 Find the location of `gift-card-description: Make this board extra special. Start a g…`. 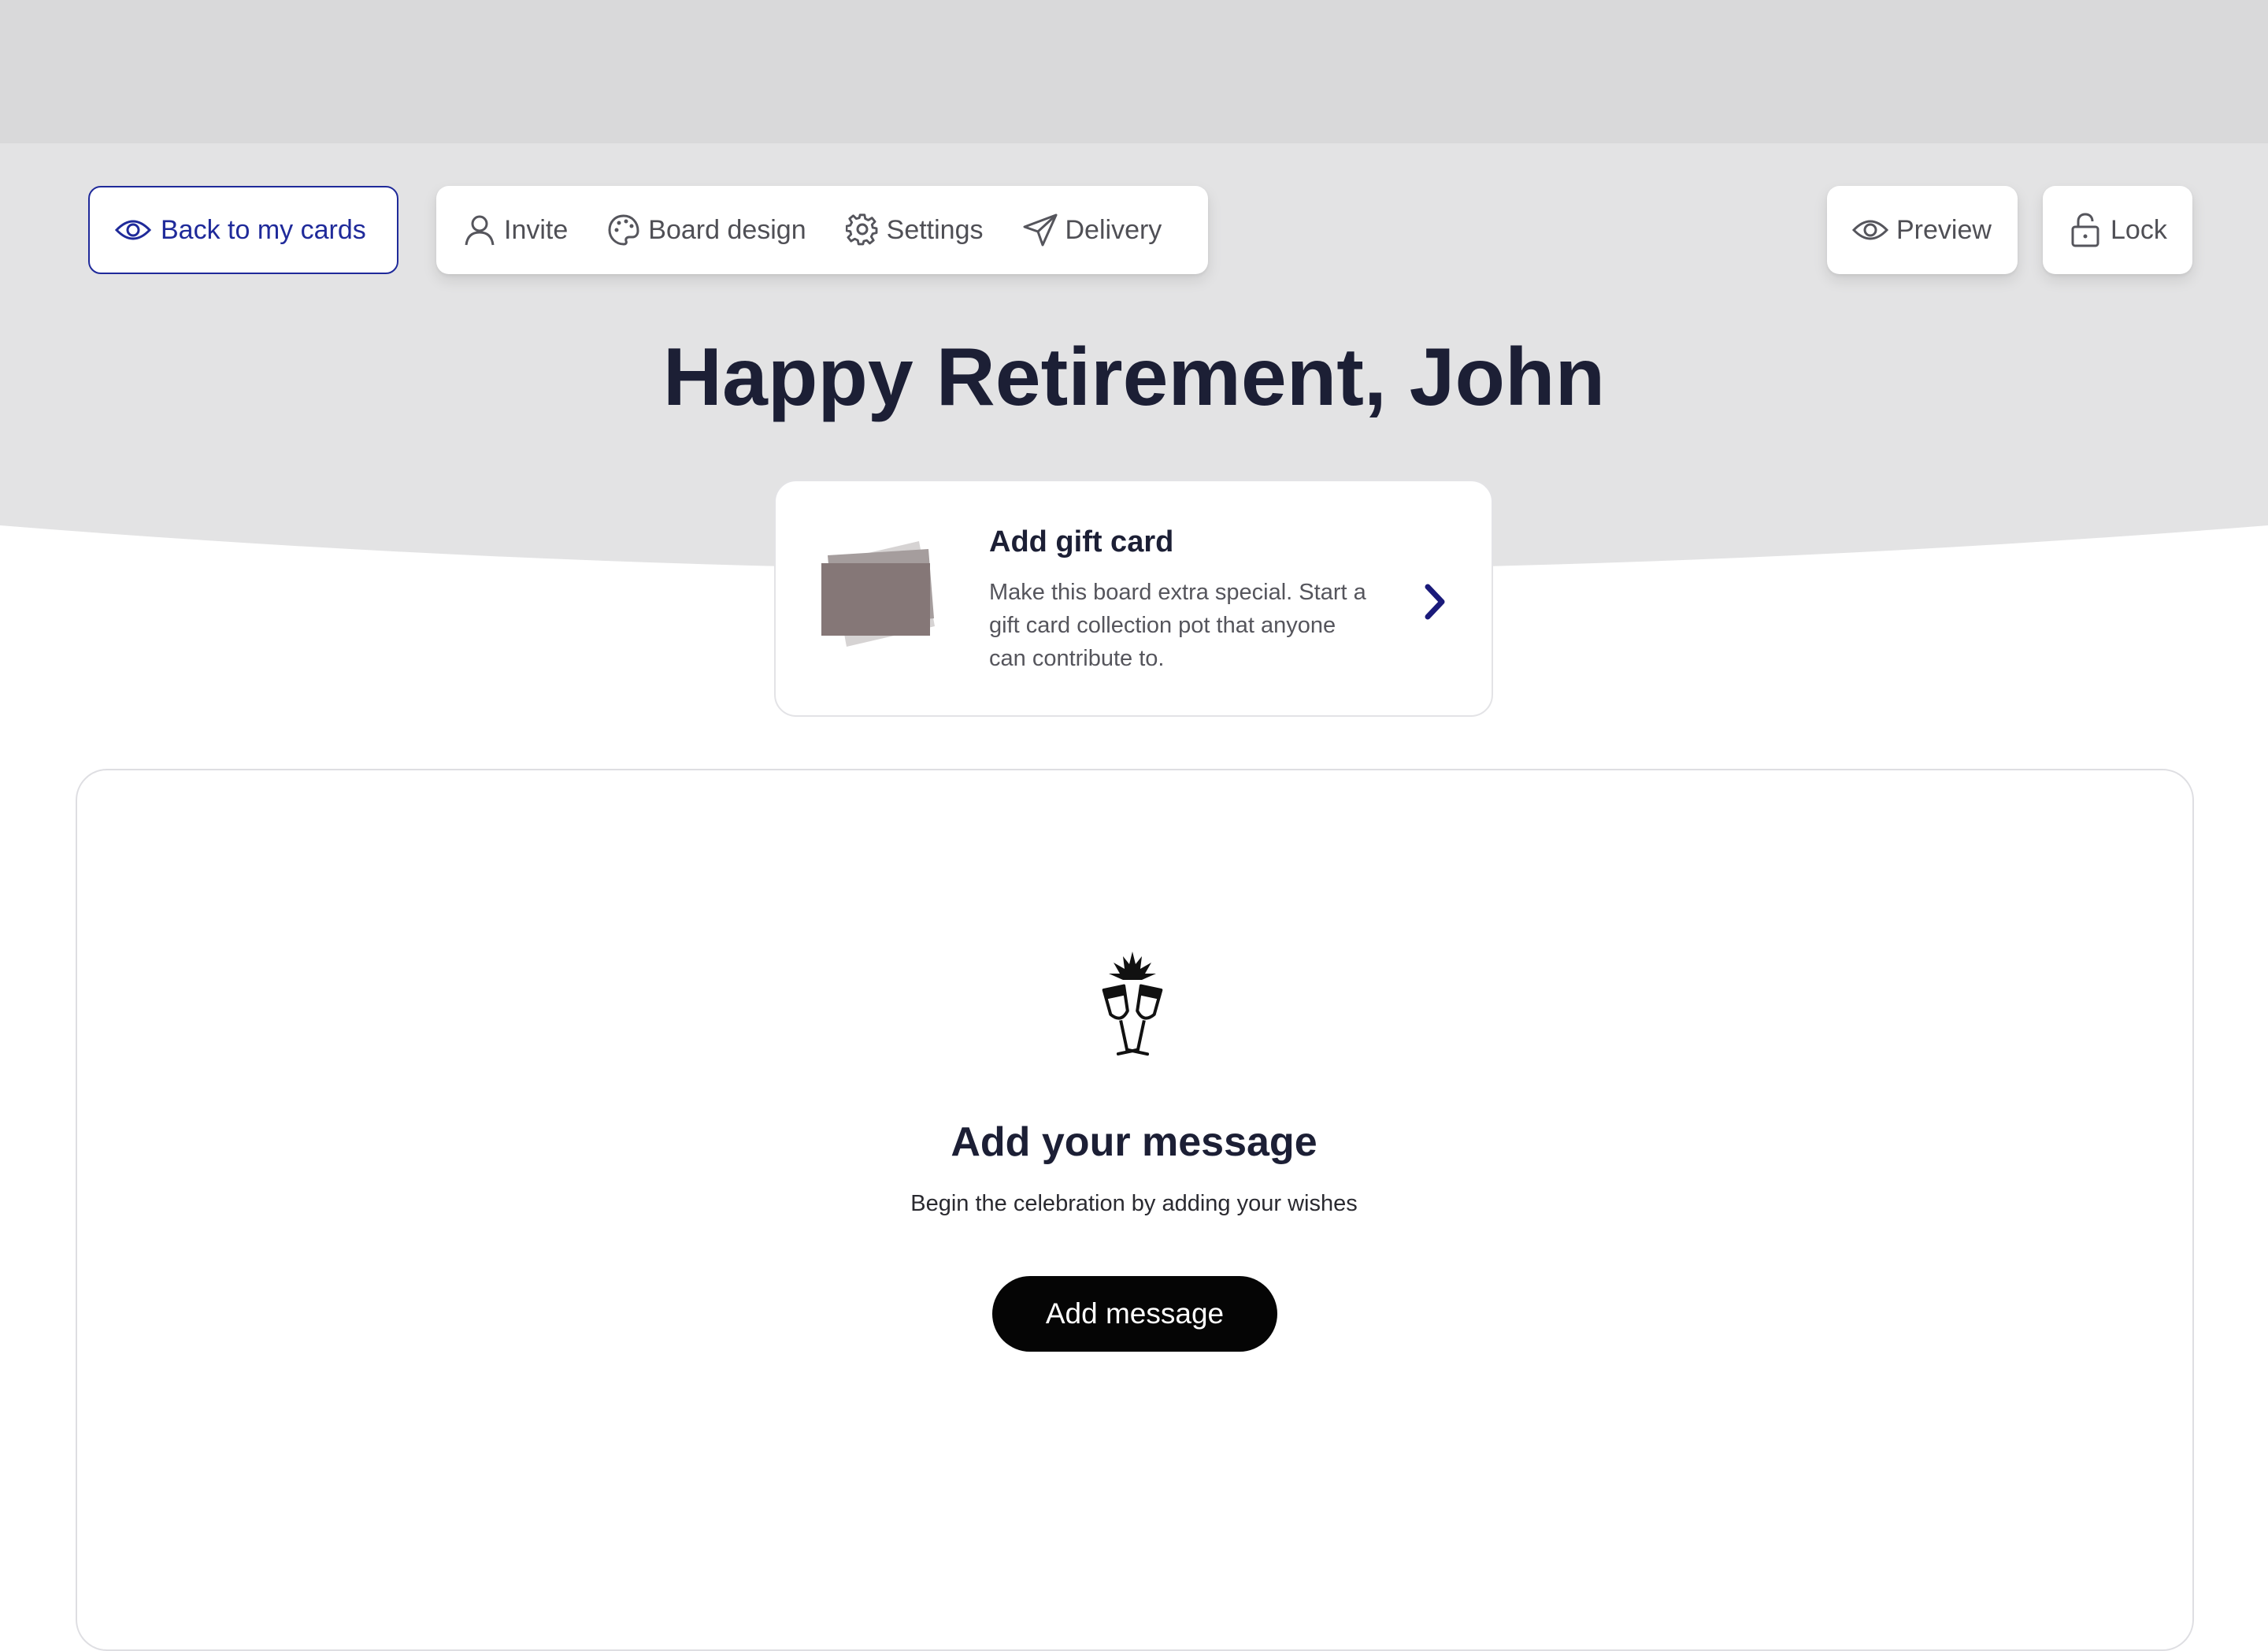

gift-card-description: Make this board extra special. Start a g… is located at coordinates (1177, 625).